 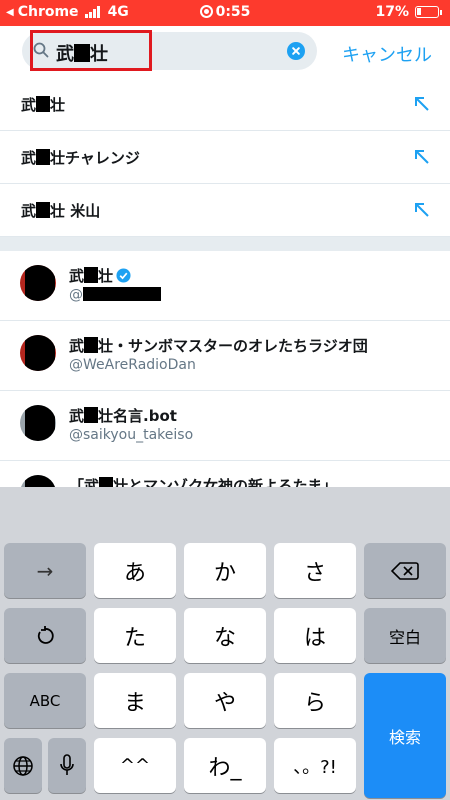 I want to click on key-emoticon: ^^, so click(x=135, y=765).